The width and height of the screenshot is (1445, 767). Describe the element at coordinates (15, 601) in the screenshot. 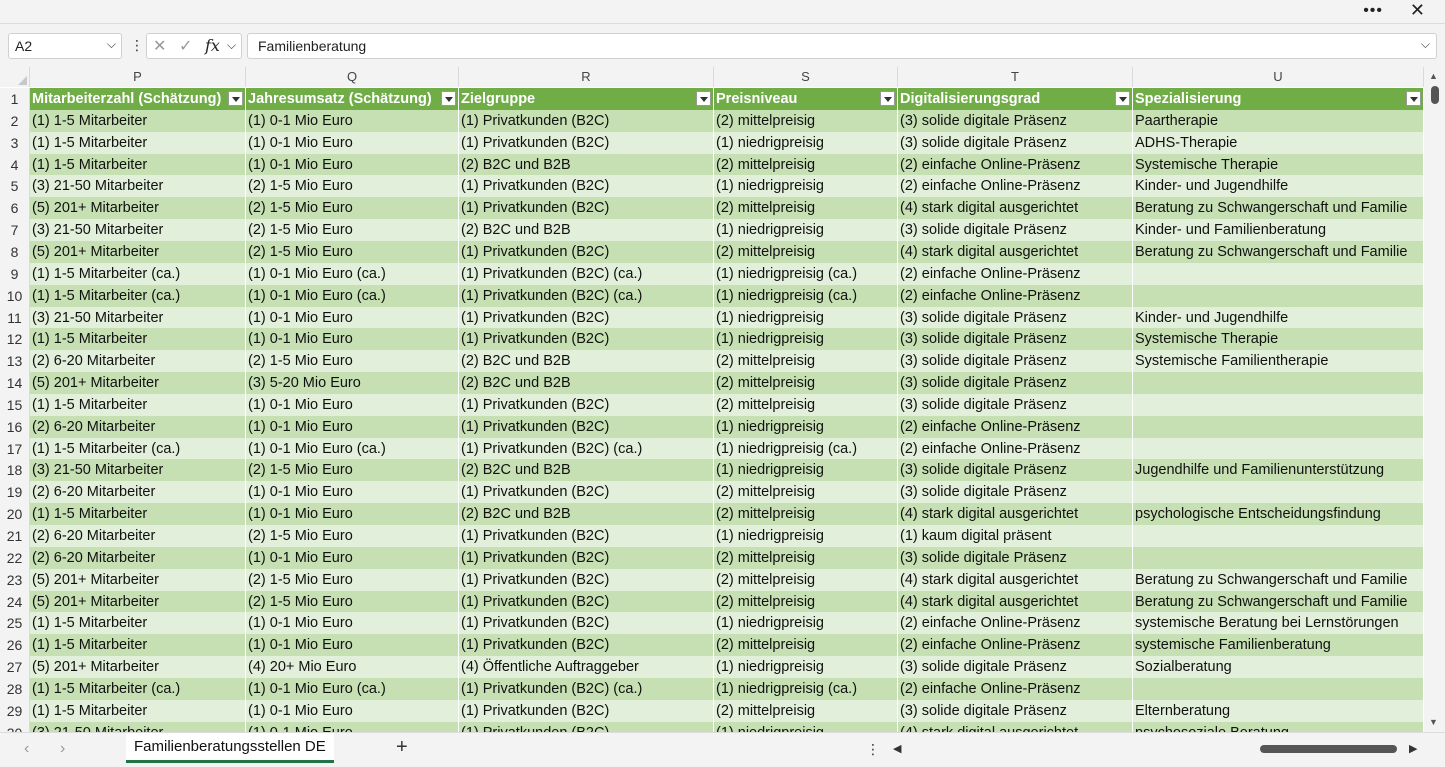

I see `row-header: 24` at that location.